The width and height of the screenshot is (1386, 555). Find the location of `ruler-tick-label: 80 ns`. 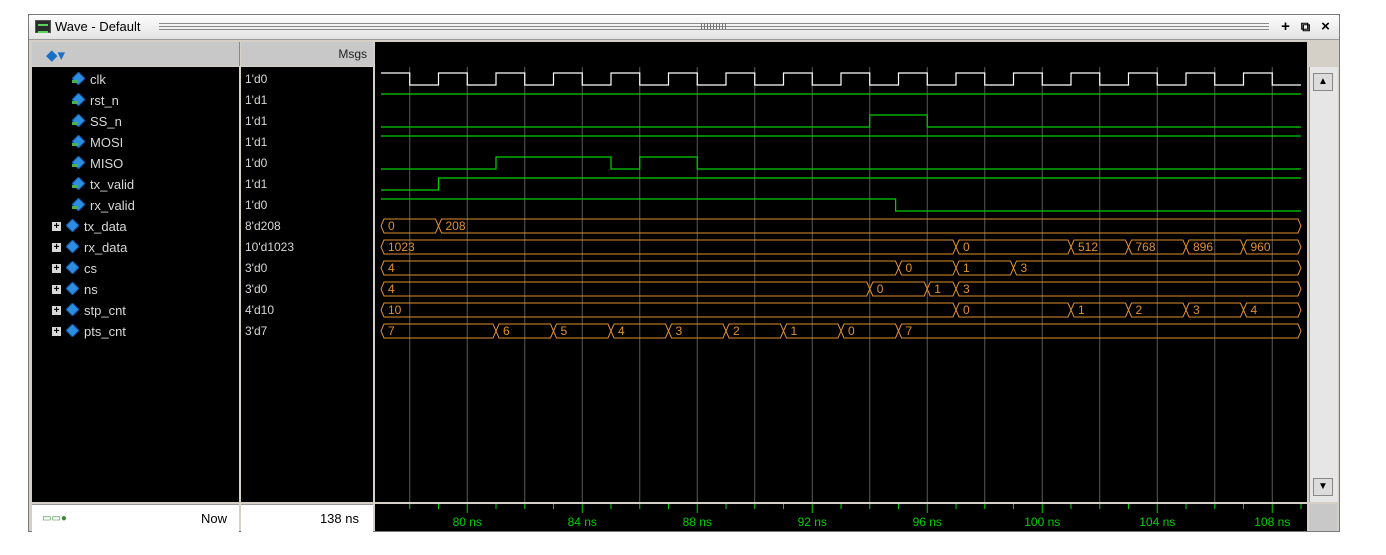

ruler-tick-label: 80 ns is located at coordinates (467, 522).